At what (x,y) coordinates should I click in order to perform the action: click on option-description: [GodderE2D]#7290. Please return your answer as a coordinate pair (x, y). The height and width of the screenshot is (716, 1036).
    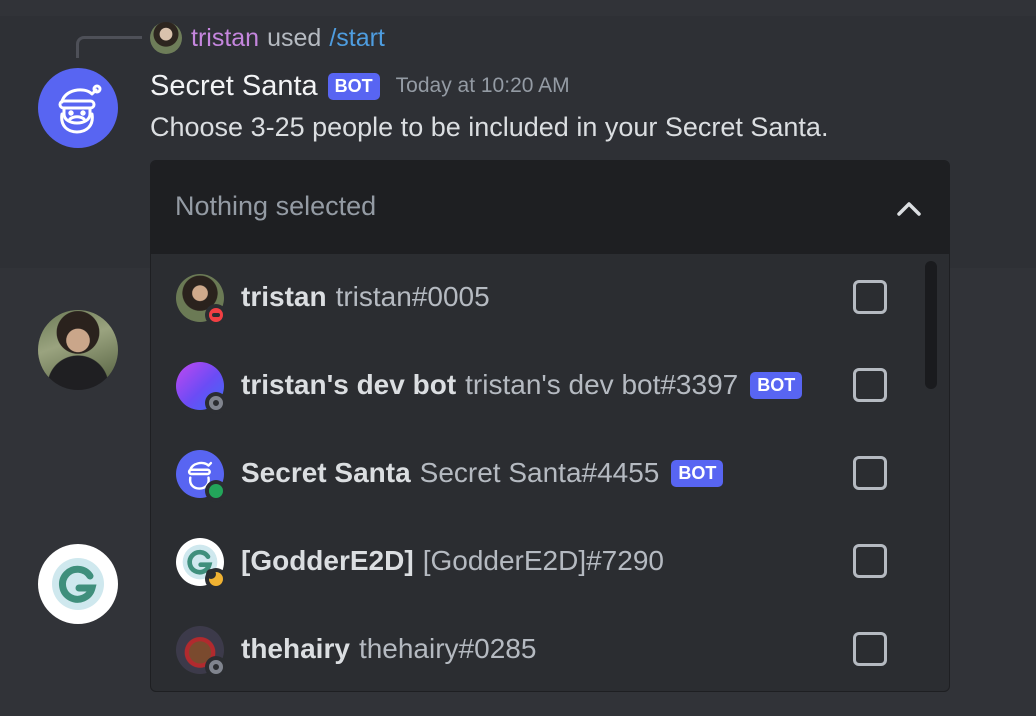
    Looking at the image, I should click on (543, 560).